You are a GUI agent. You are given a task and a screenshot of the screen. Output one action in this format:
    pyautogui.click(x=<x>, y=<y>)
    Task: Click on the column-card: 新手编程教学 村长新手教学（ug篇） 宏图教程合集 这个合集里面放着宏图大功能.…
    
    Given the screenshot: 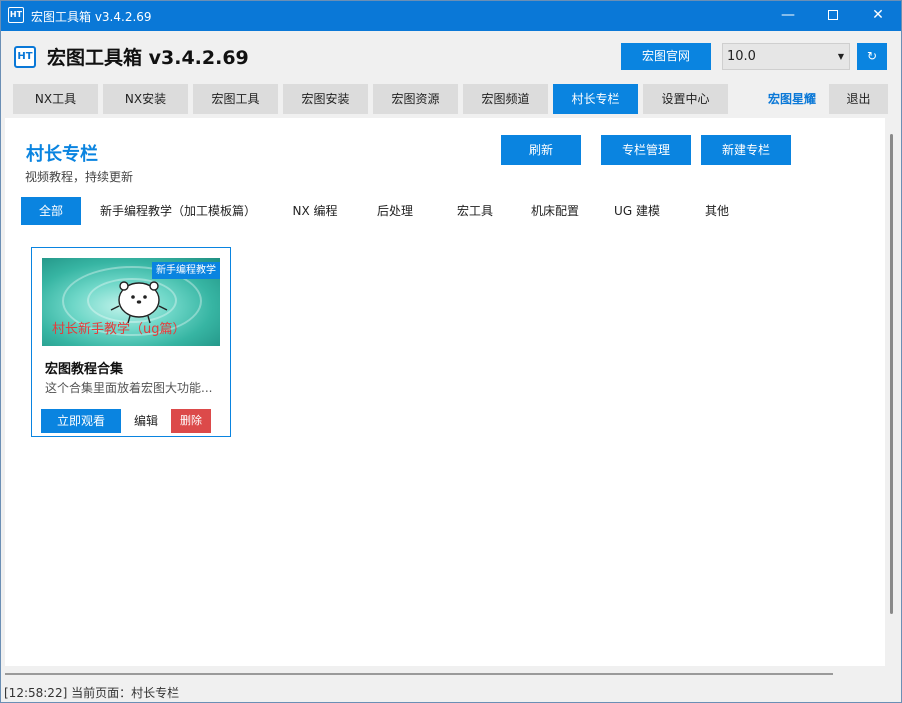 What is the action you would take?
    pyautogui.click(x=131, y=342)
    